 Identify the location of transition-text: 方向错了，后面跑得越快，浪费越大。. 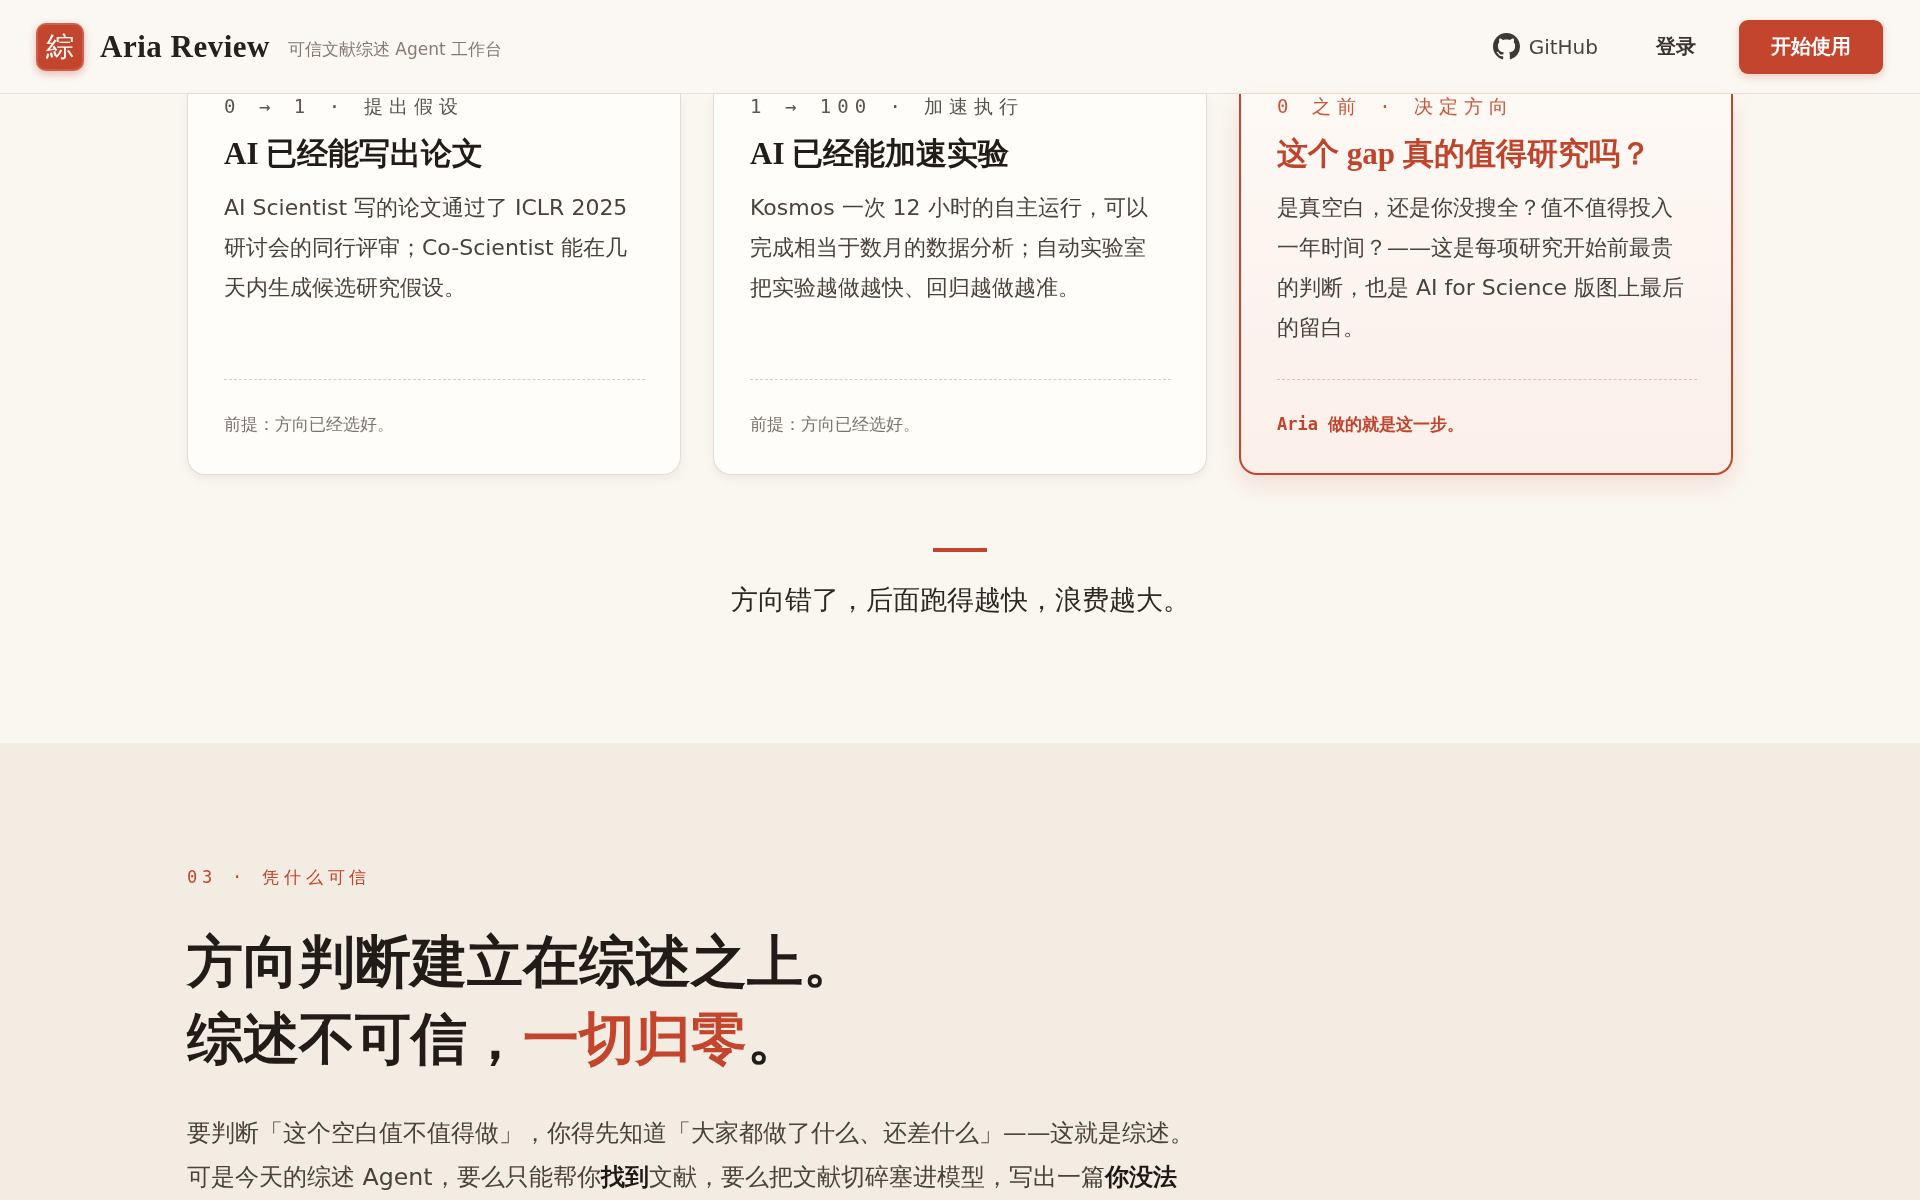
(960, 600).